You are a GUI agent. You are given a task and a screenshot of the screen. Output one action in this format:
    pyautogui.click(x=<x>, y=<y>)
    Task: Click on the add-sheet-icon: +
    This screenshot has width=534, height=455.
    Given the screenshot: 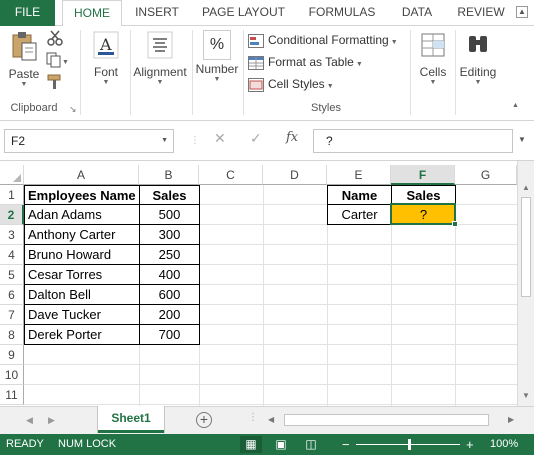 What is the action you would take?
    pyautogui.click(x=204, y=420)
    